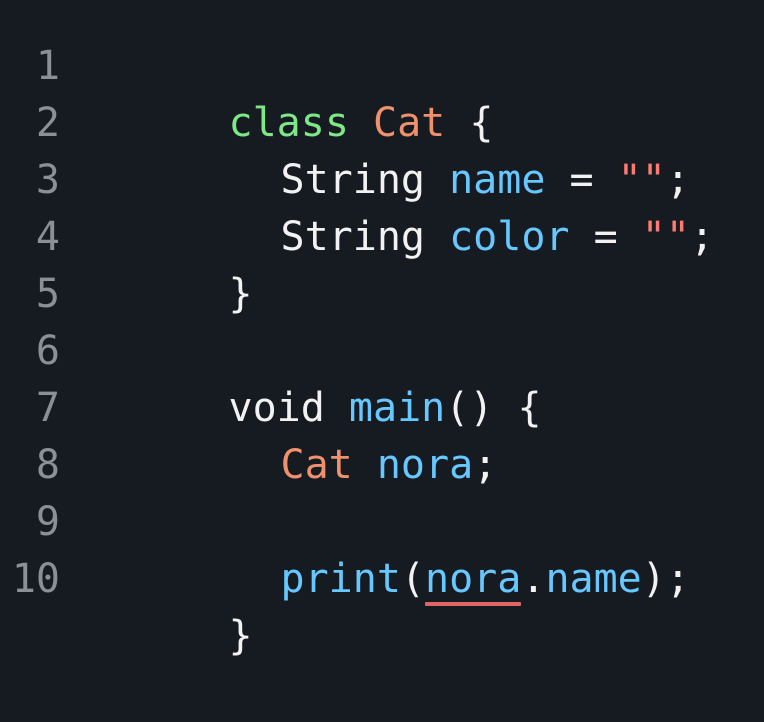  I want to click on line-number: 8, so click(47, 465).